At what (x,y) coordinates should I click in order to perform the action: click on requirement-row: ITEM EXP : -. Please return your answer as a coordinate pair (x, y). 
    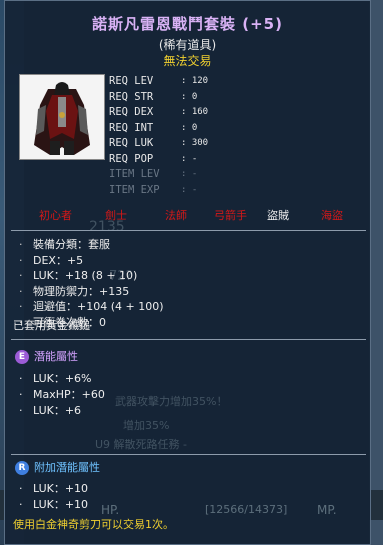
    Looking at the image, I should click on (189, 191).